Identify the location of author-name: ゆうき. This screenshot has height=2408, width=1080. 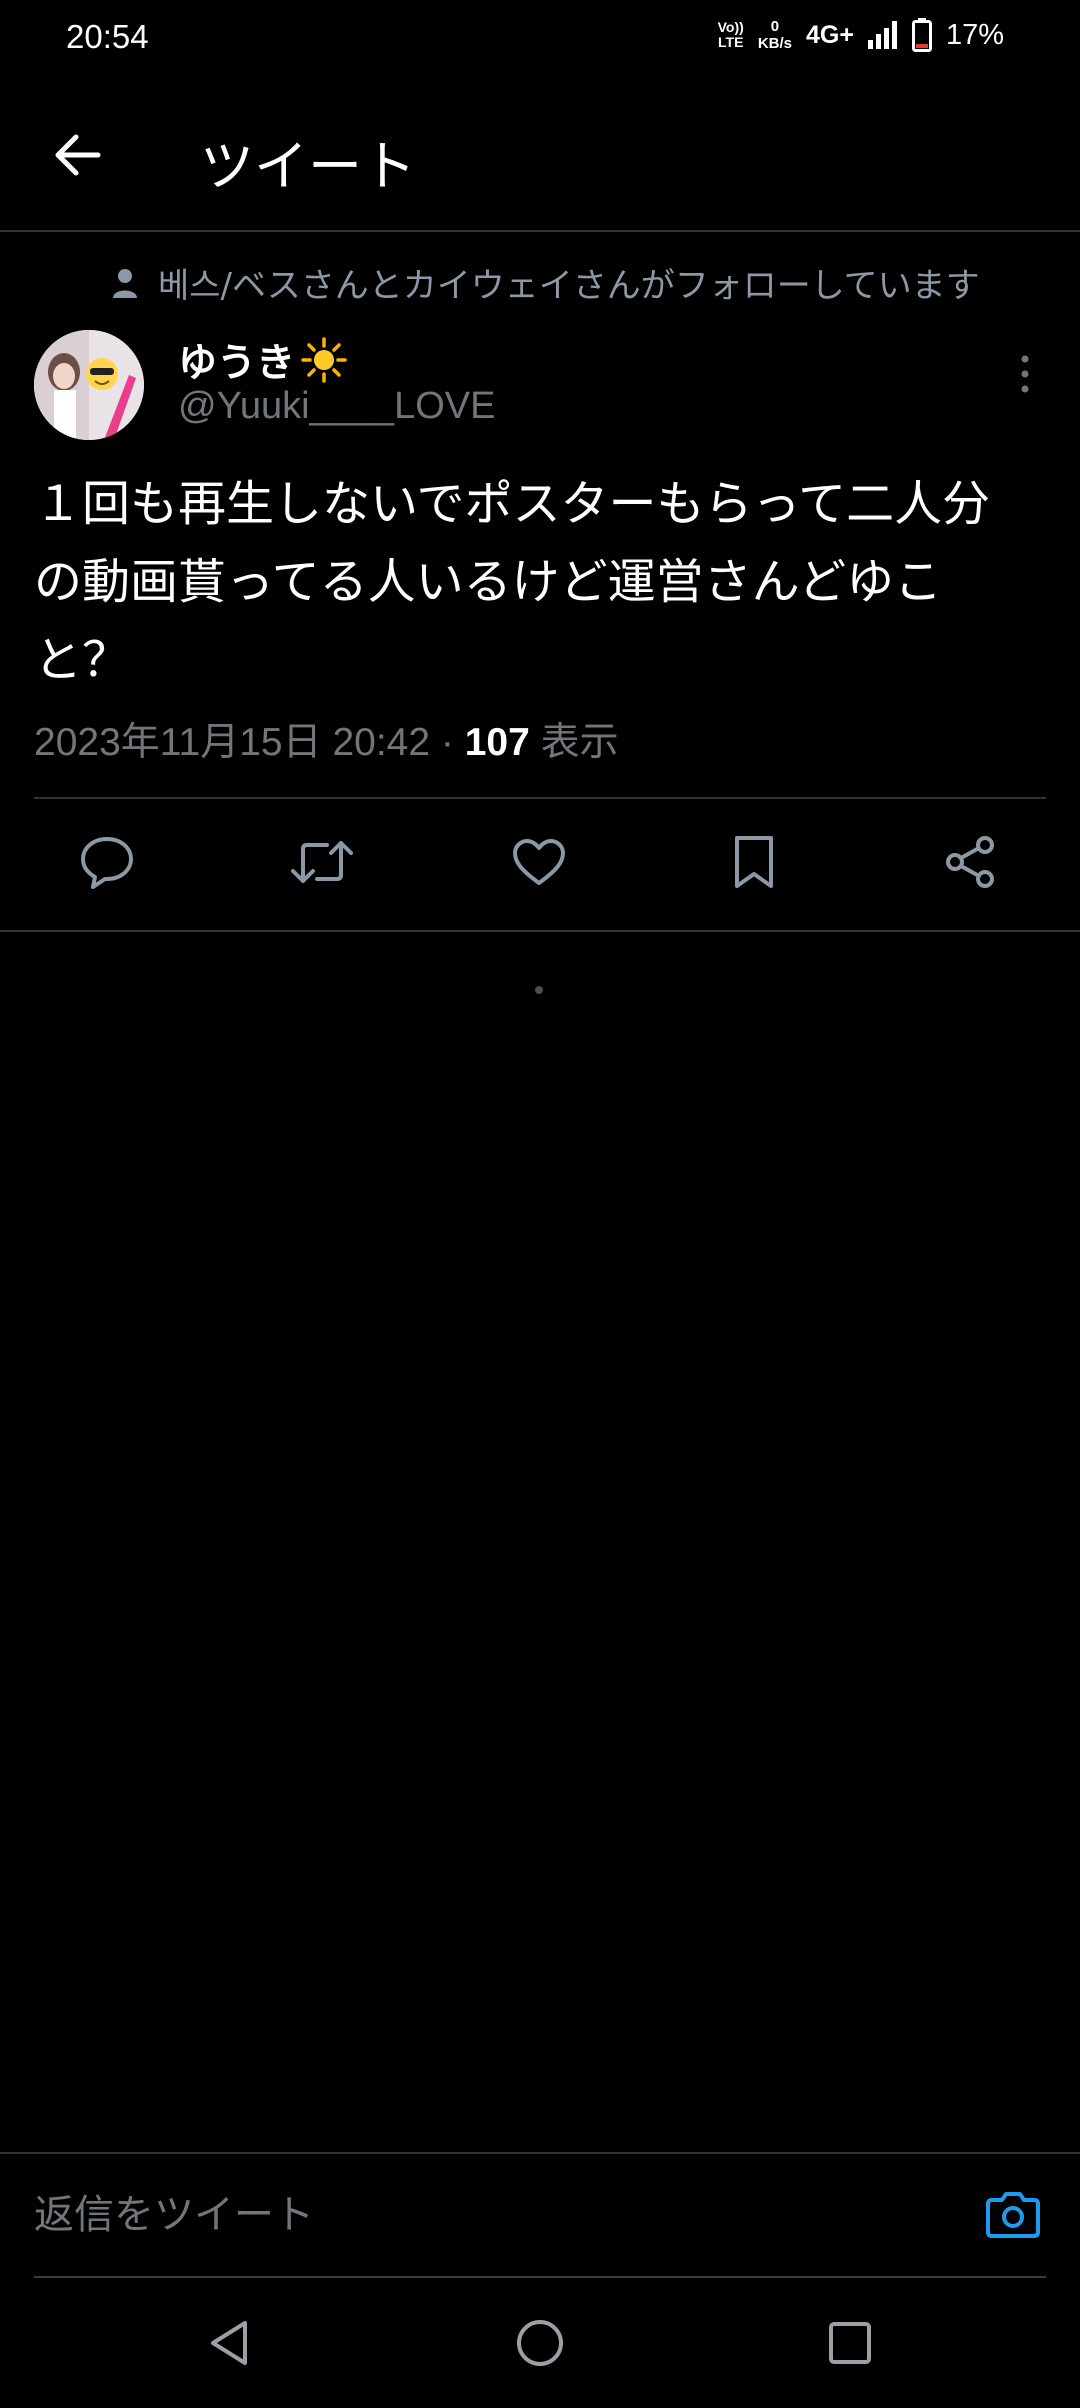
(262, 360).